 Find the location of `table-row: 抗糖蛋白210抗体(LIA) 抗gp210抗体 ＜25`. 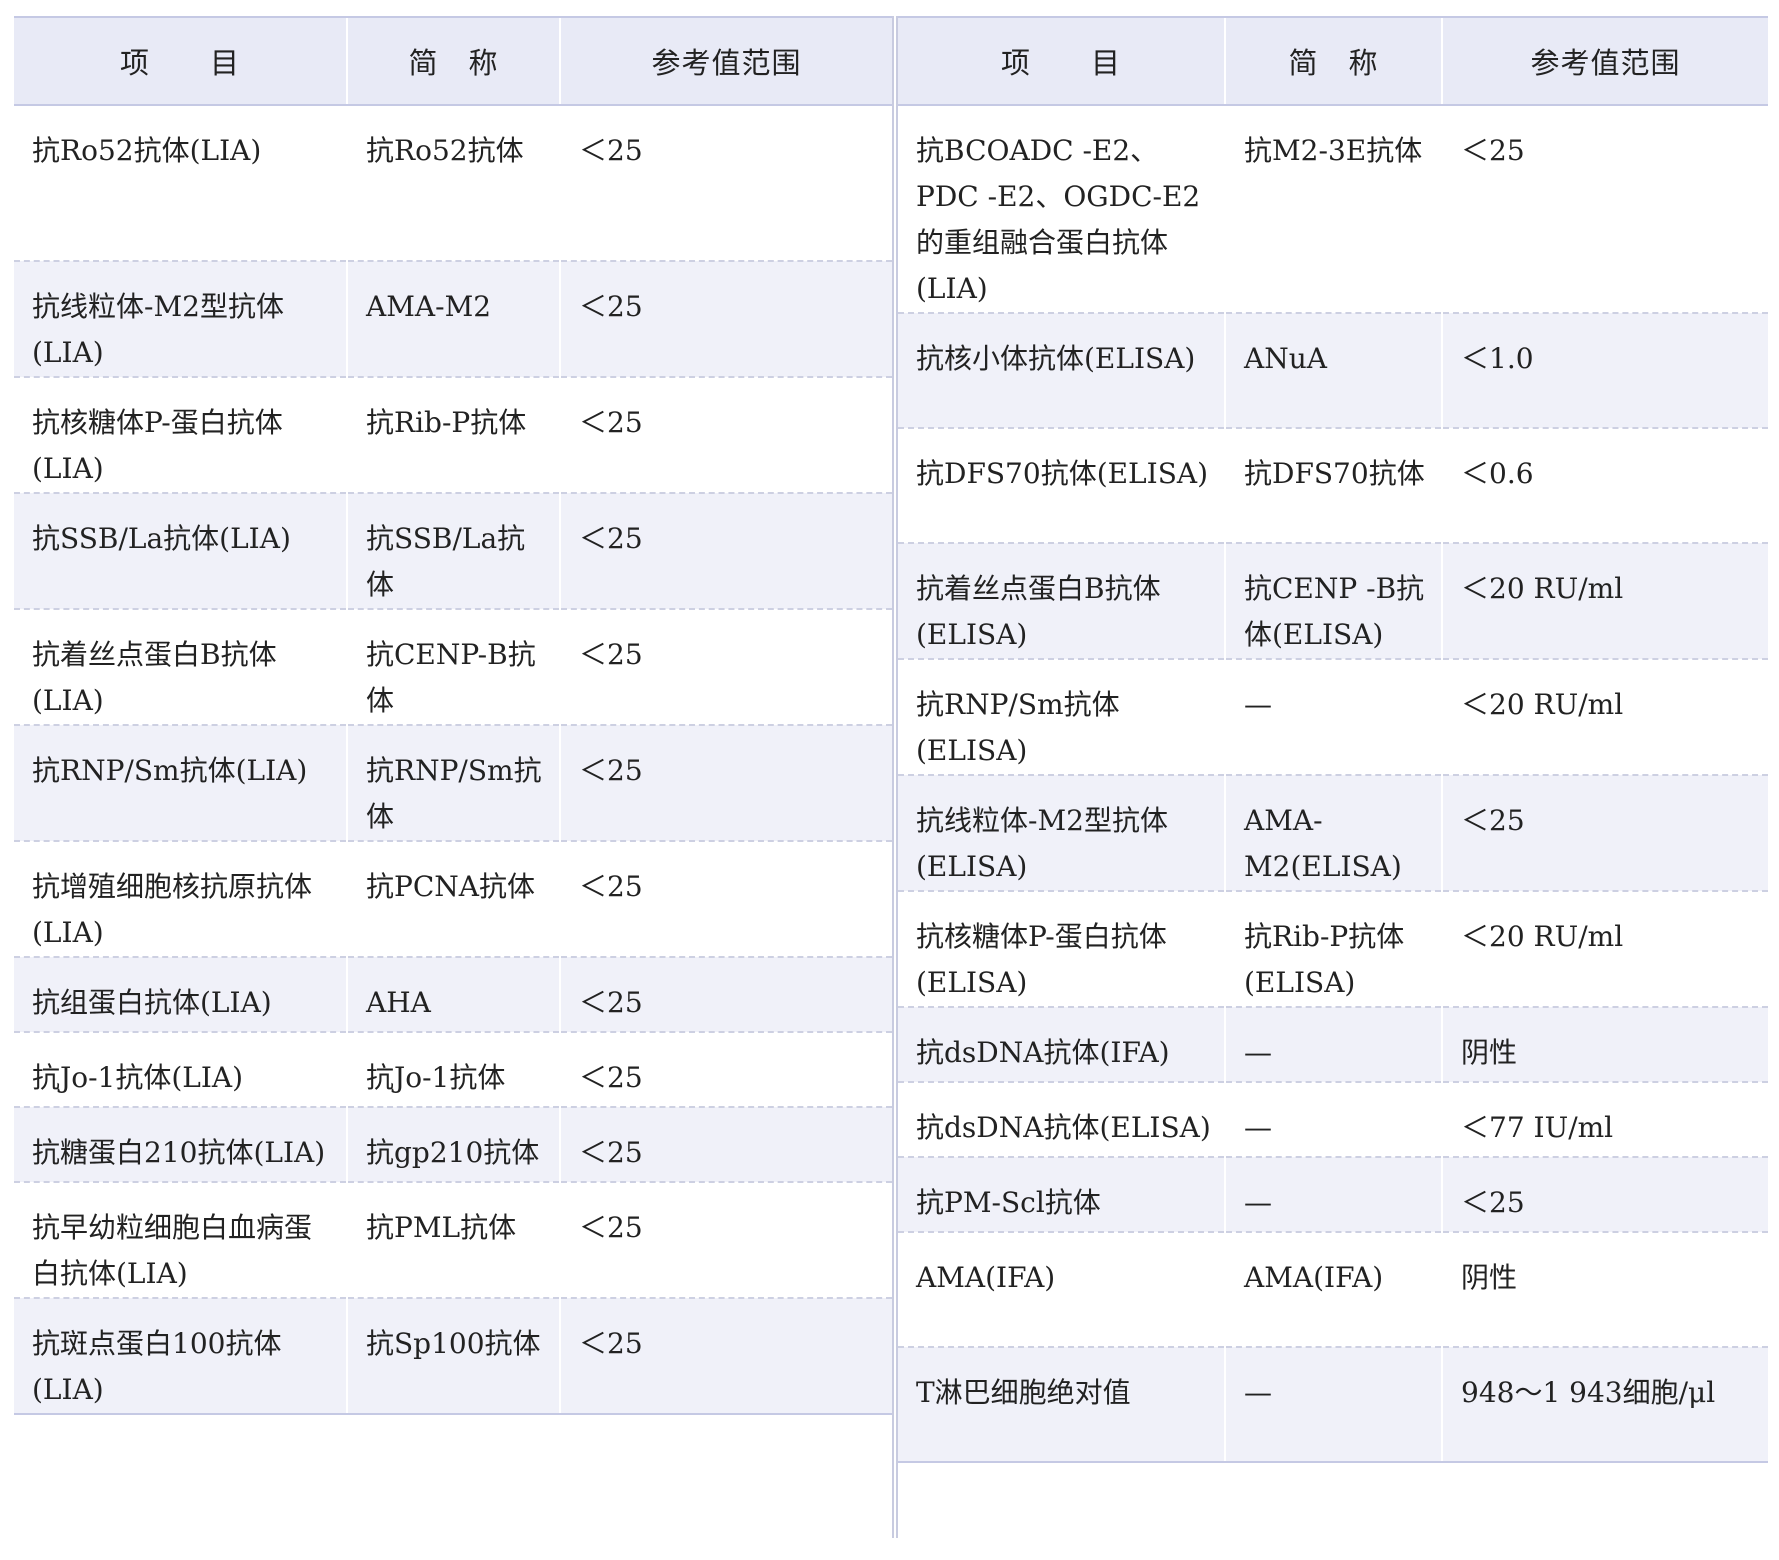

table-row: 抗糖蛋白210抗体(LIA) 抗gp210抗体 ＜25 is located at coordinates (453, 1144).